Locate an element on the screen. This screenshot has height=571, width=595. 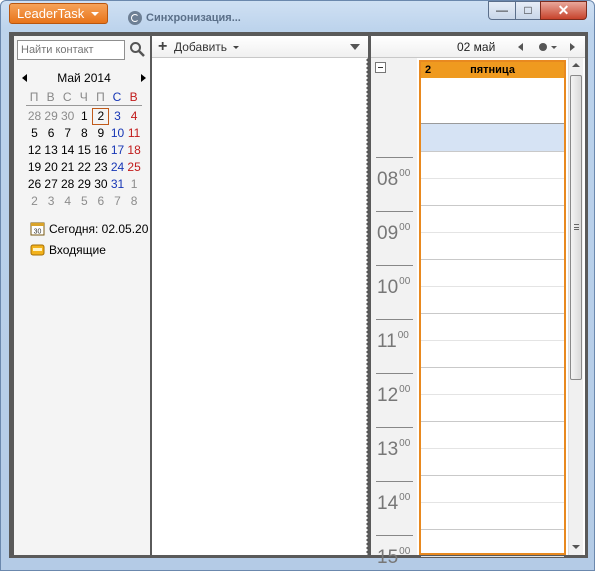
hour-label: 1500 is located at coordinates (394, 557).